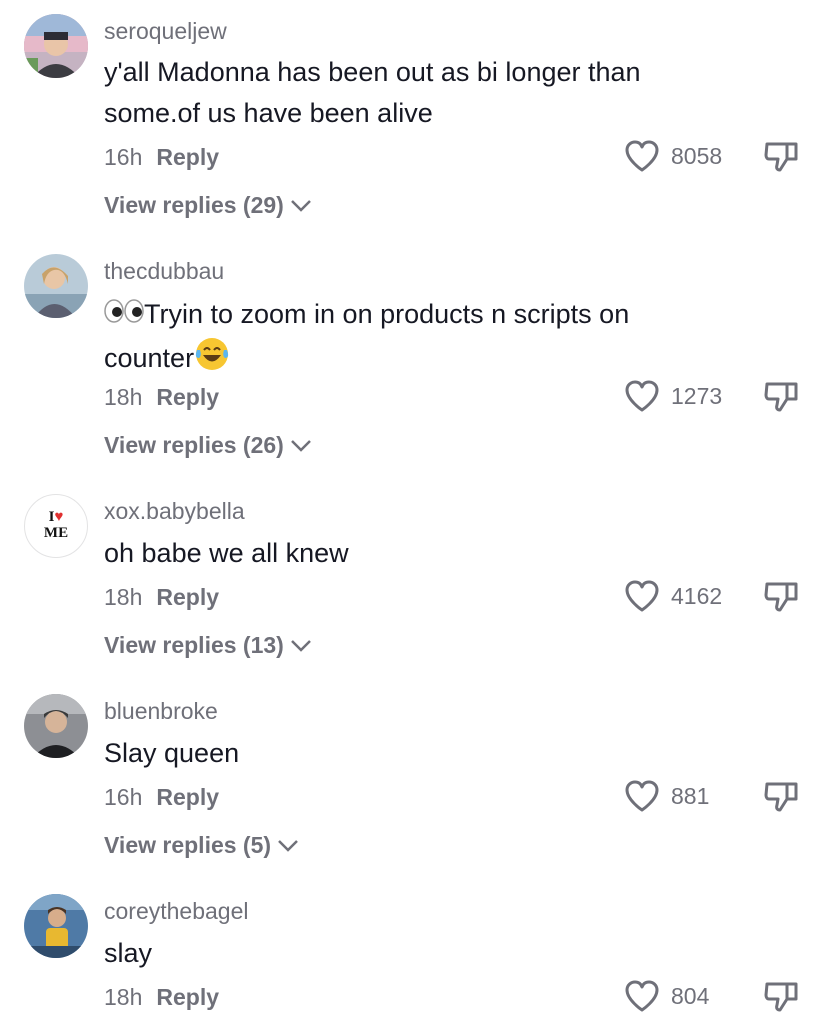 The height and width of the screenshot is (1024, 827). What do you see at coordinates (164, 271) in the screenshot?
I see `username: thecdubbau` at bounding box center [164, 271].